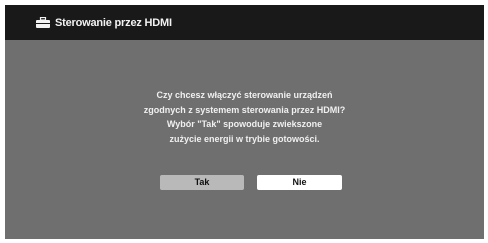  I want to click on dialog-title: Sterowanie przez HDMI, so click(113, 22).